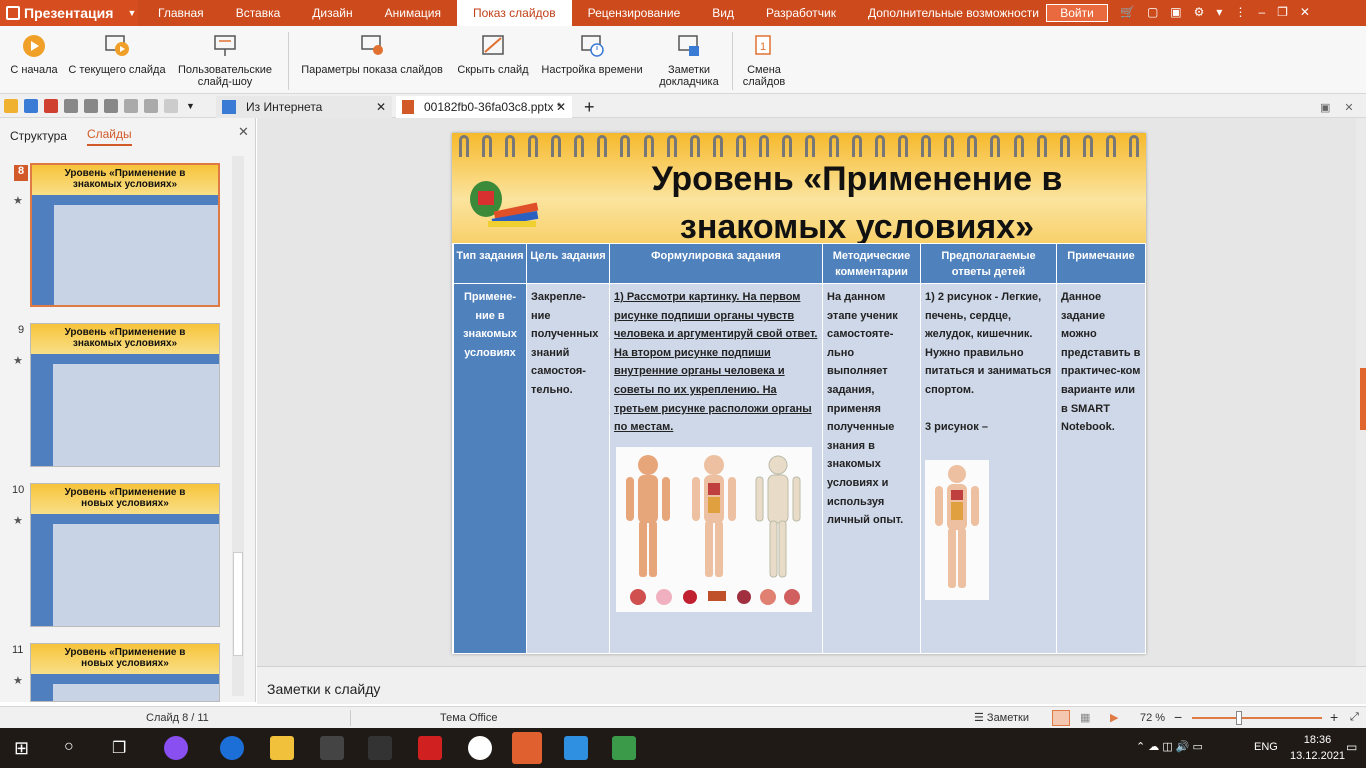  I want to click on shirt-icon: ▣, so click(1175, 12).